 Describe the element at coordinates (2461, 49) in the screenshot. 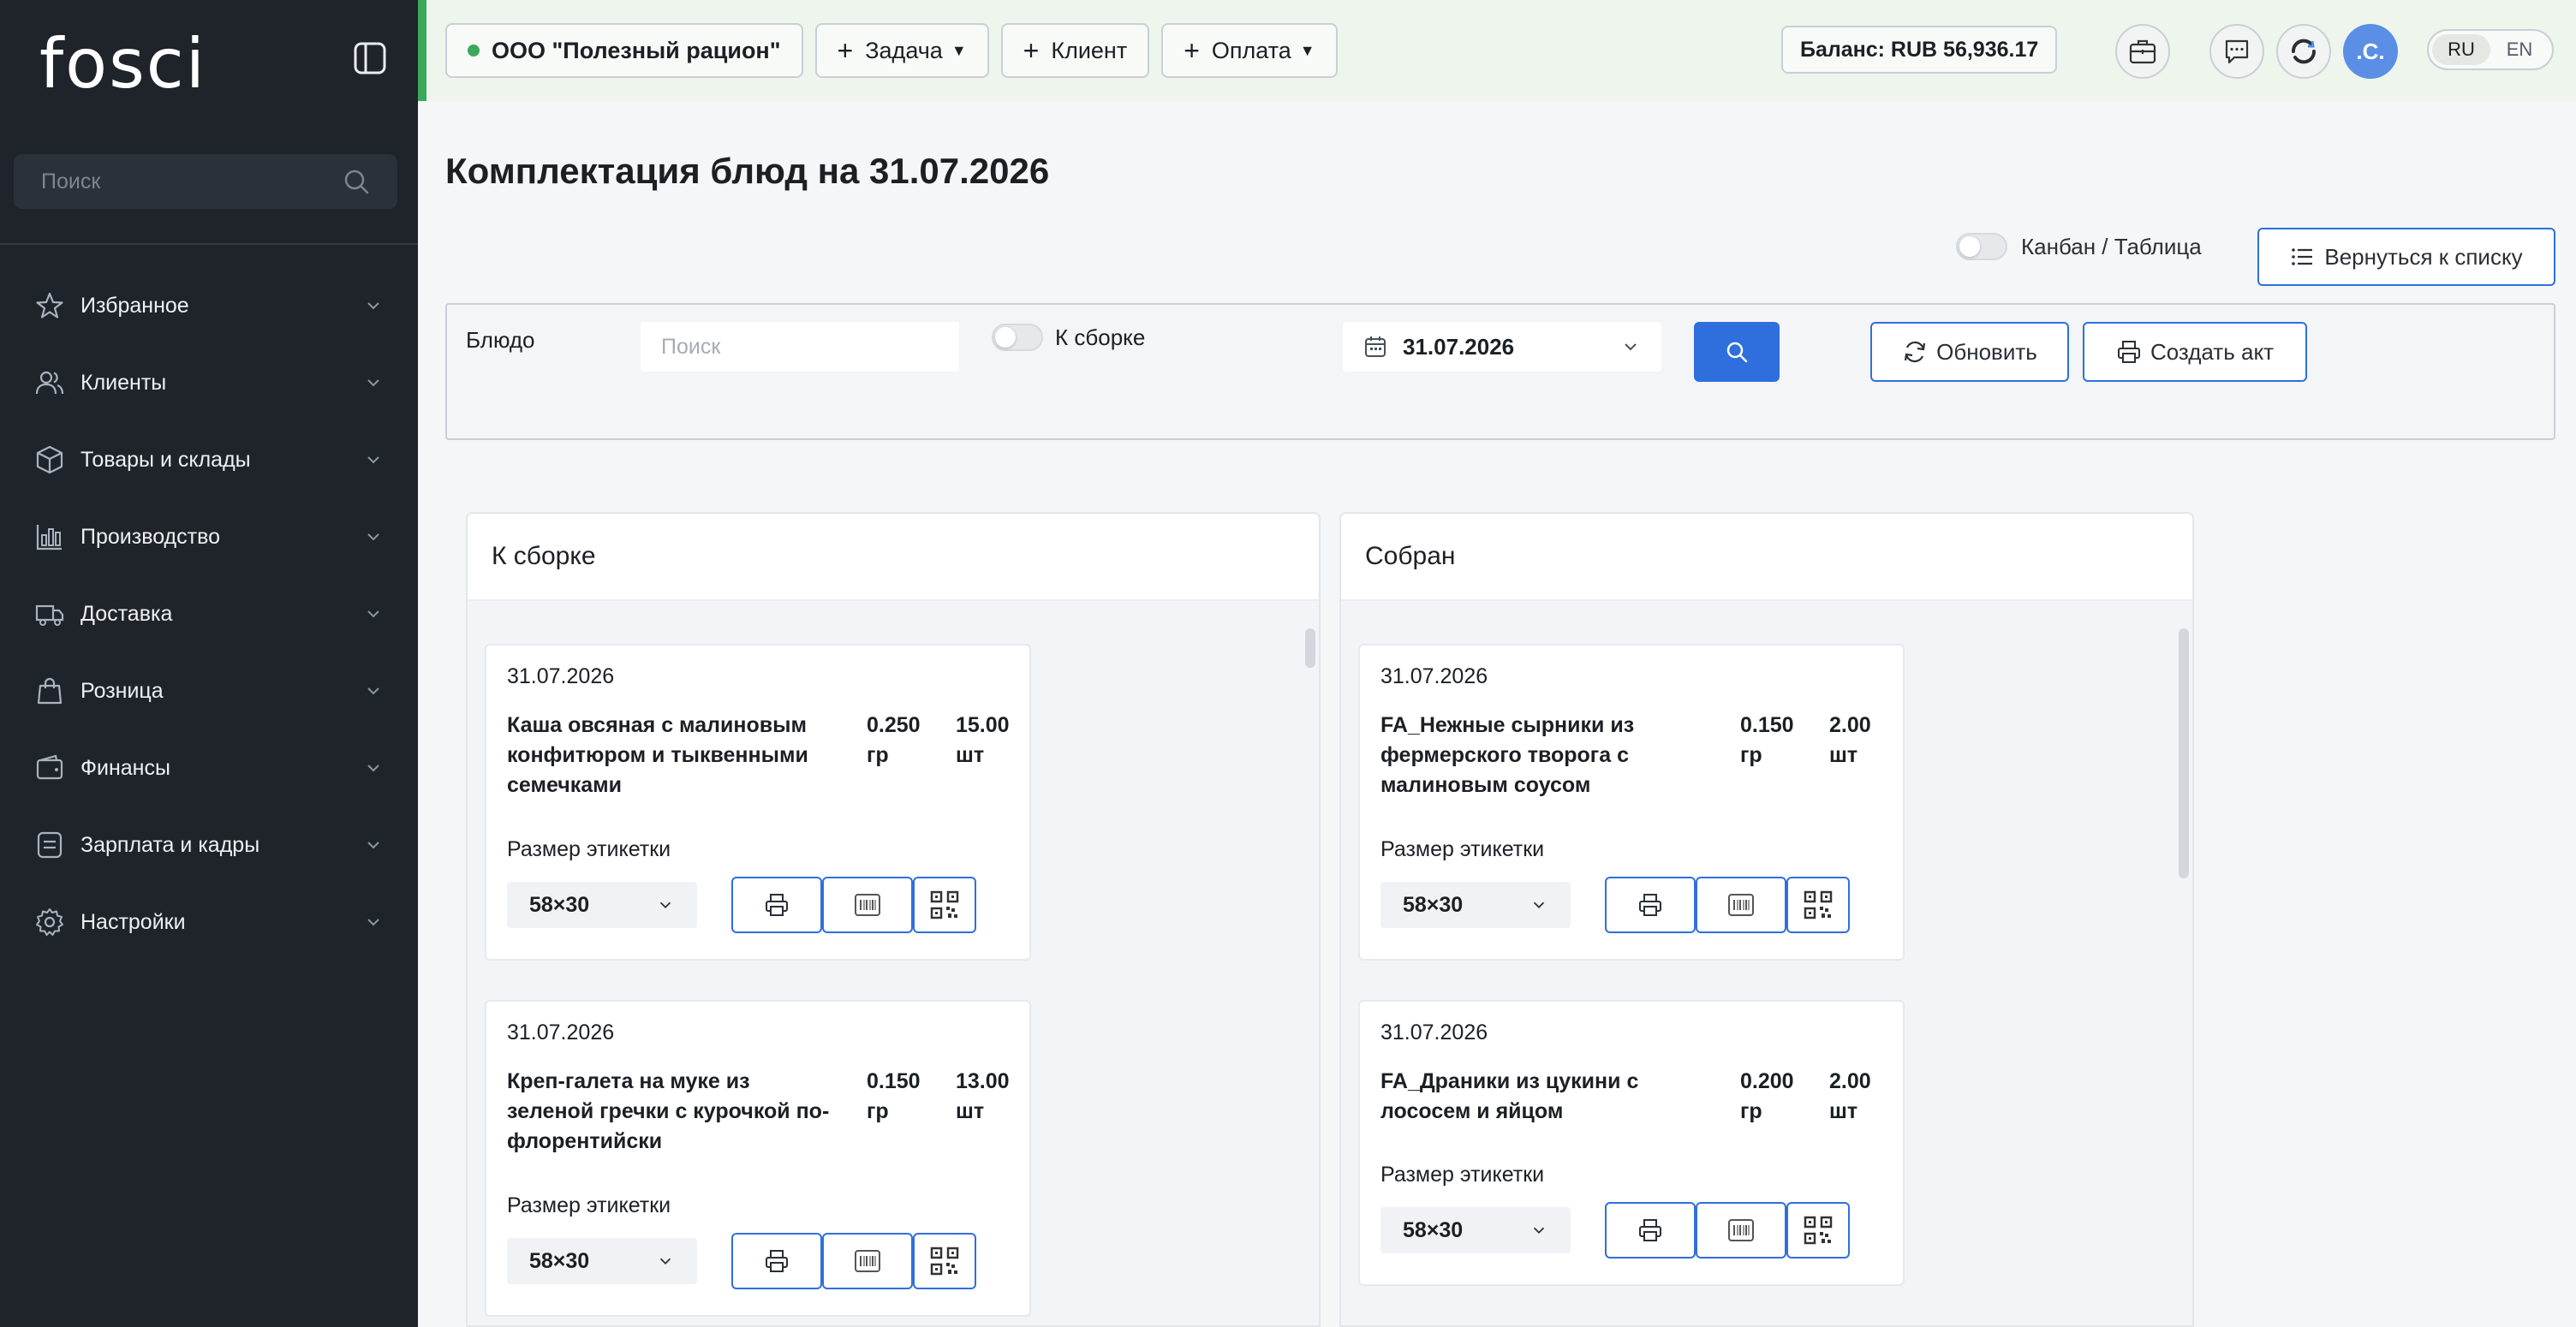

I see `lang-ru-option: RU` at that location.